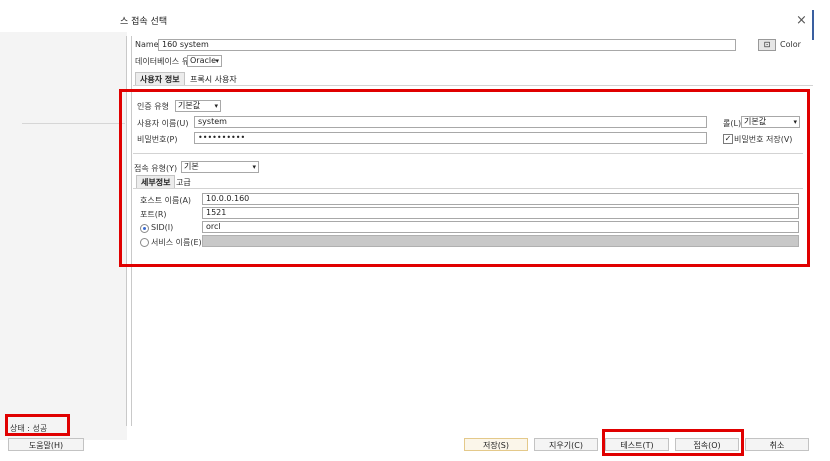 The height and width of the screenshot is (461, 830). Describe the element at coordinates (144, 22) in the screenshot. I see `window-title: 스 접속 선택` at that location.